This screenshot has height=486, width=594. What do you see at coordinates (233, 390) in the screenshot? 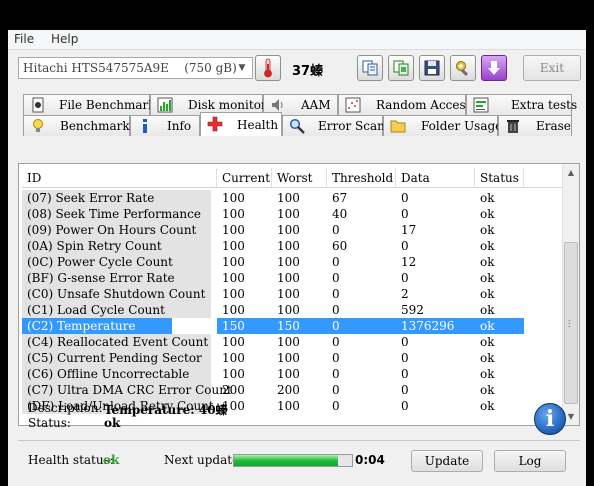
I see `cell-current: 200` at bounding box center [233, 390].